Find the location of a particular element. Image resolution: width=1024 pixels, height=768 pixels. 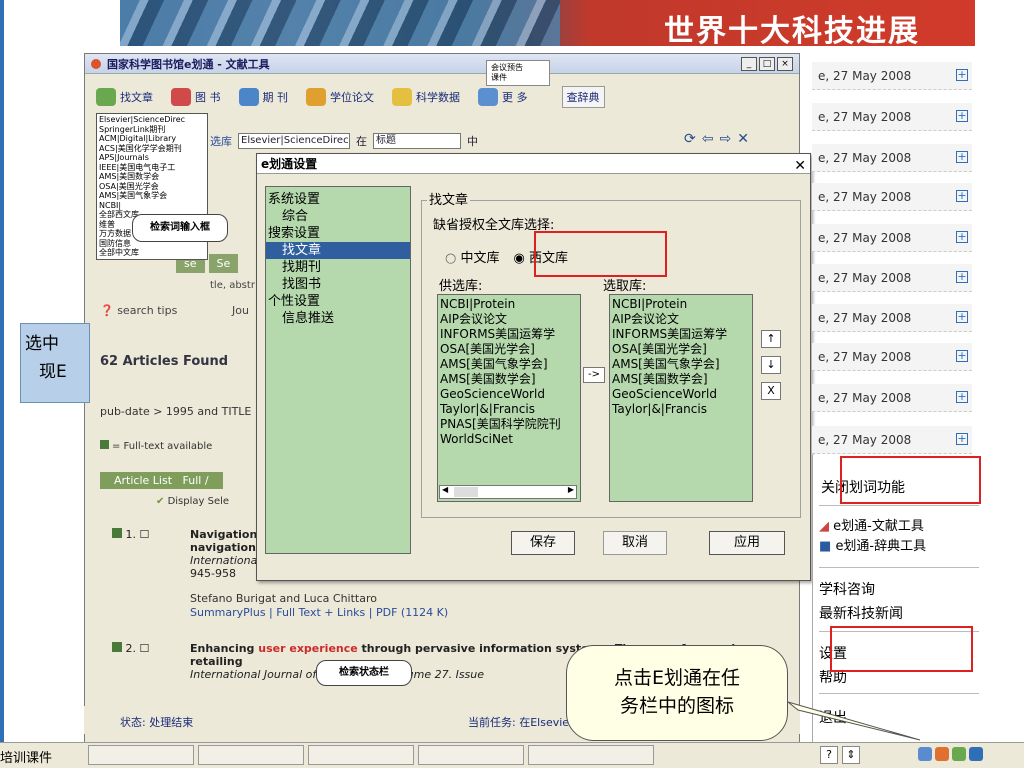

menu-literature-tool: ◢ e划通-文献工具 is located at coordinates (871, 524).